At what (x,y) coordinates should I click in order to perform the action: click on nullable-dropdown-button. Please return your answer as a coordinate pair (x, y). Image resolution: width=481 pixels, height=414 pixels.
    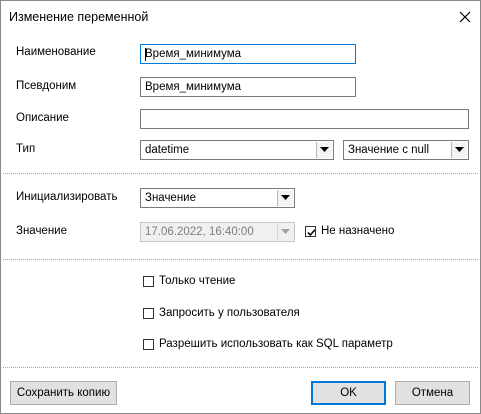
    Looking at the image, I should click on (459, 150).